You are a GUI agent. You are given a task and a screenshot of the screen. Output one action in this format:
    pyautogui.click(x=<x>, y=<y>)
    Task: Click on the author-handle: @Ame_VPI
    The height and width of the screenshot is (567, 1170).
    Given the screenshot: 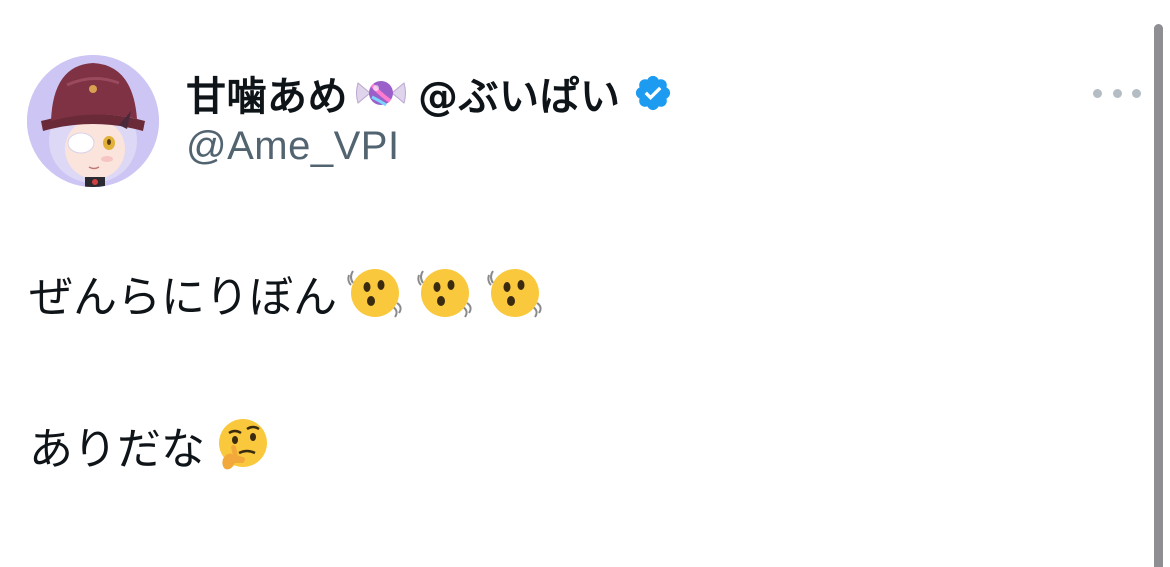 What is the action you would take?
    pyautogui.click(x=429, y=146)
    